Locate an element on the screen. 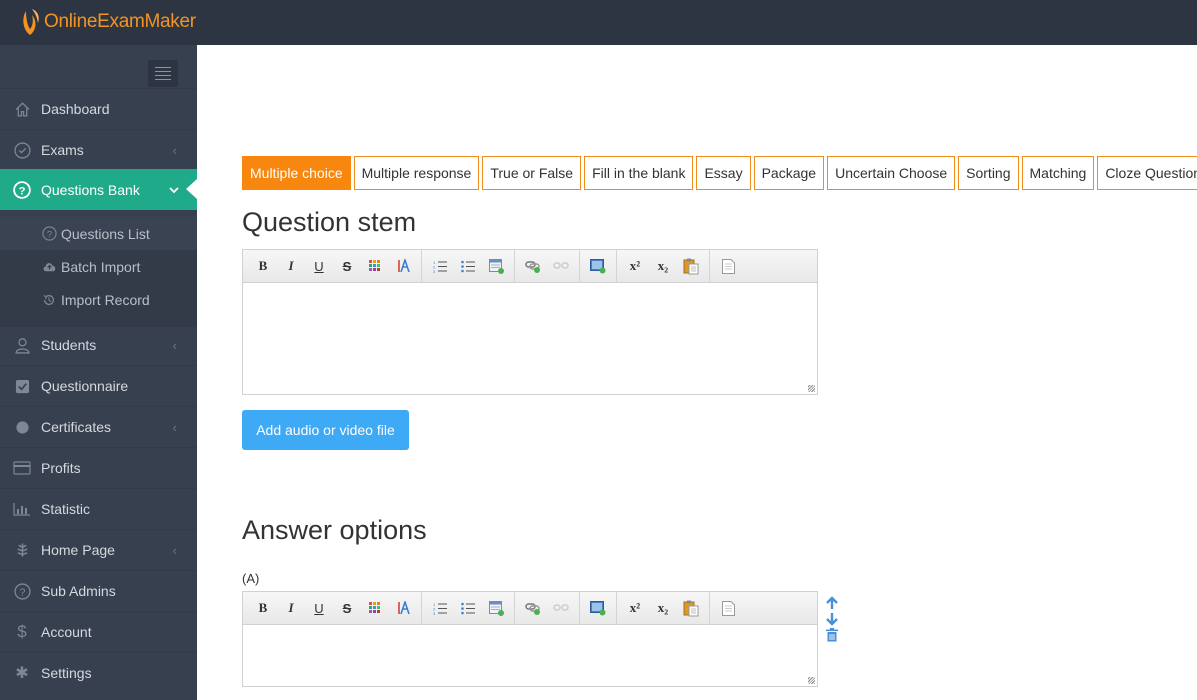  submenu-item-batch-import: Batch Import is located at coordinates (98, 266).